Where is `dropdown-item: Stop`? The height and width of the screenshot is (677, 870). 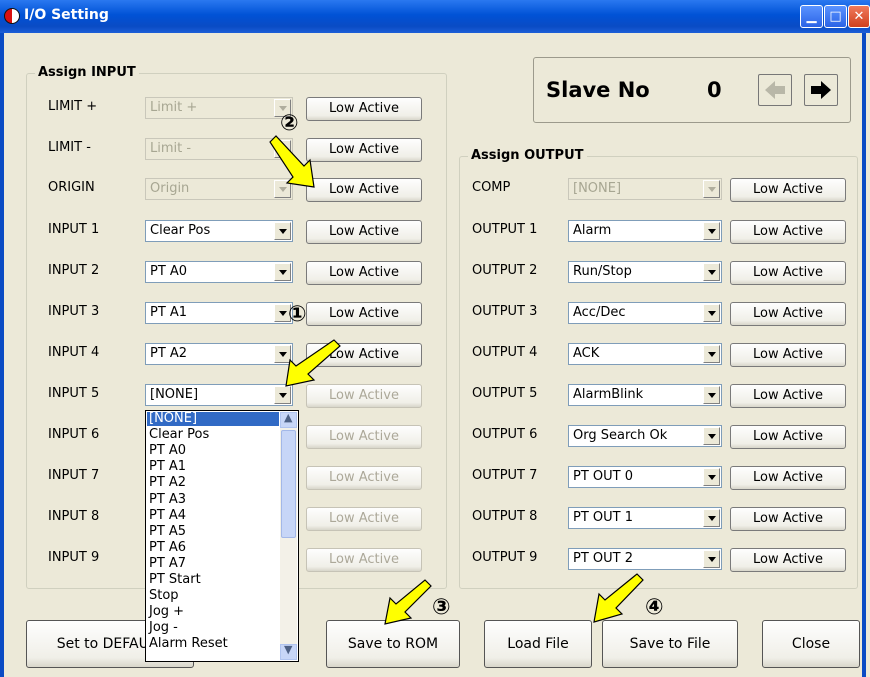 dropdown-item: Stop is located at coordinates (164, 596).